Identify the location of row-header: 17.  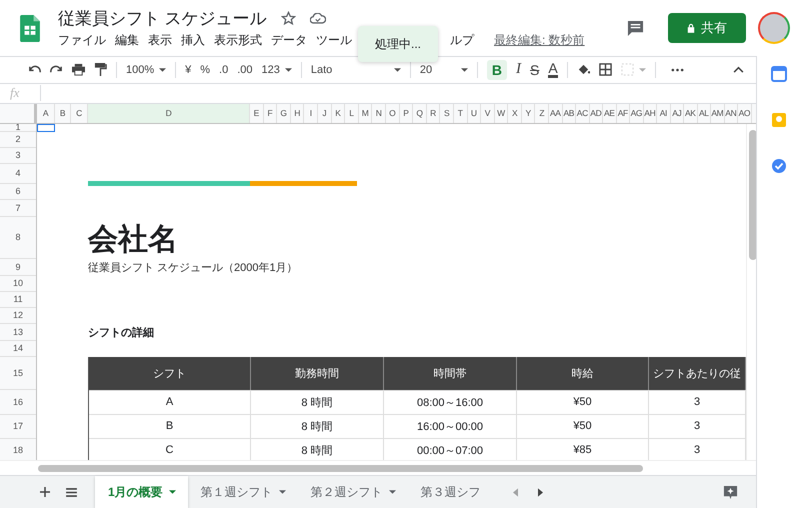
(18, 426).